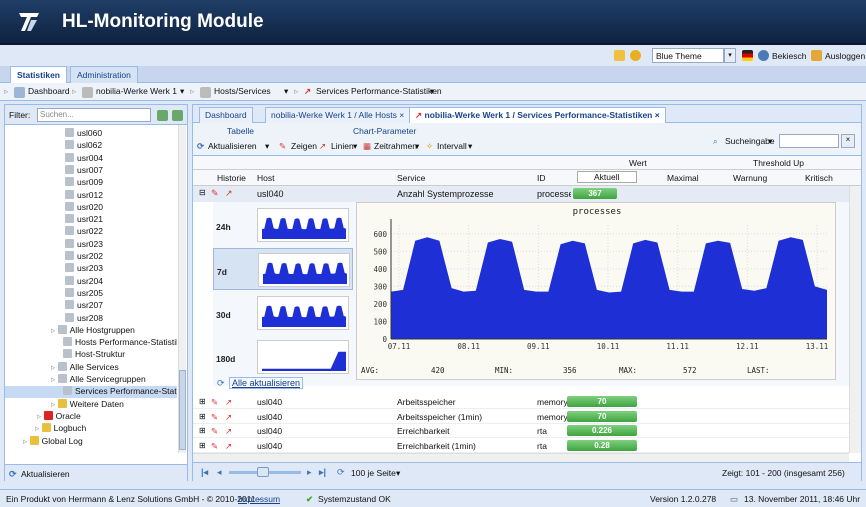 This screenshot has height=507, width=866. I want to click on table-row: ⊞ ✎ ↗ usl040 Arbeitsspeicher memory 70, so click(521, 402).